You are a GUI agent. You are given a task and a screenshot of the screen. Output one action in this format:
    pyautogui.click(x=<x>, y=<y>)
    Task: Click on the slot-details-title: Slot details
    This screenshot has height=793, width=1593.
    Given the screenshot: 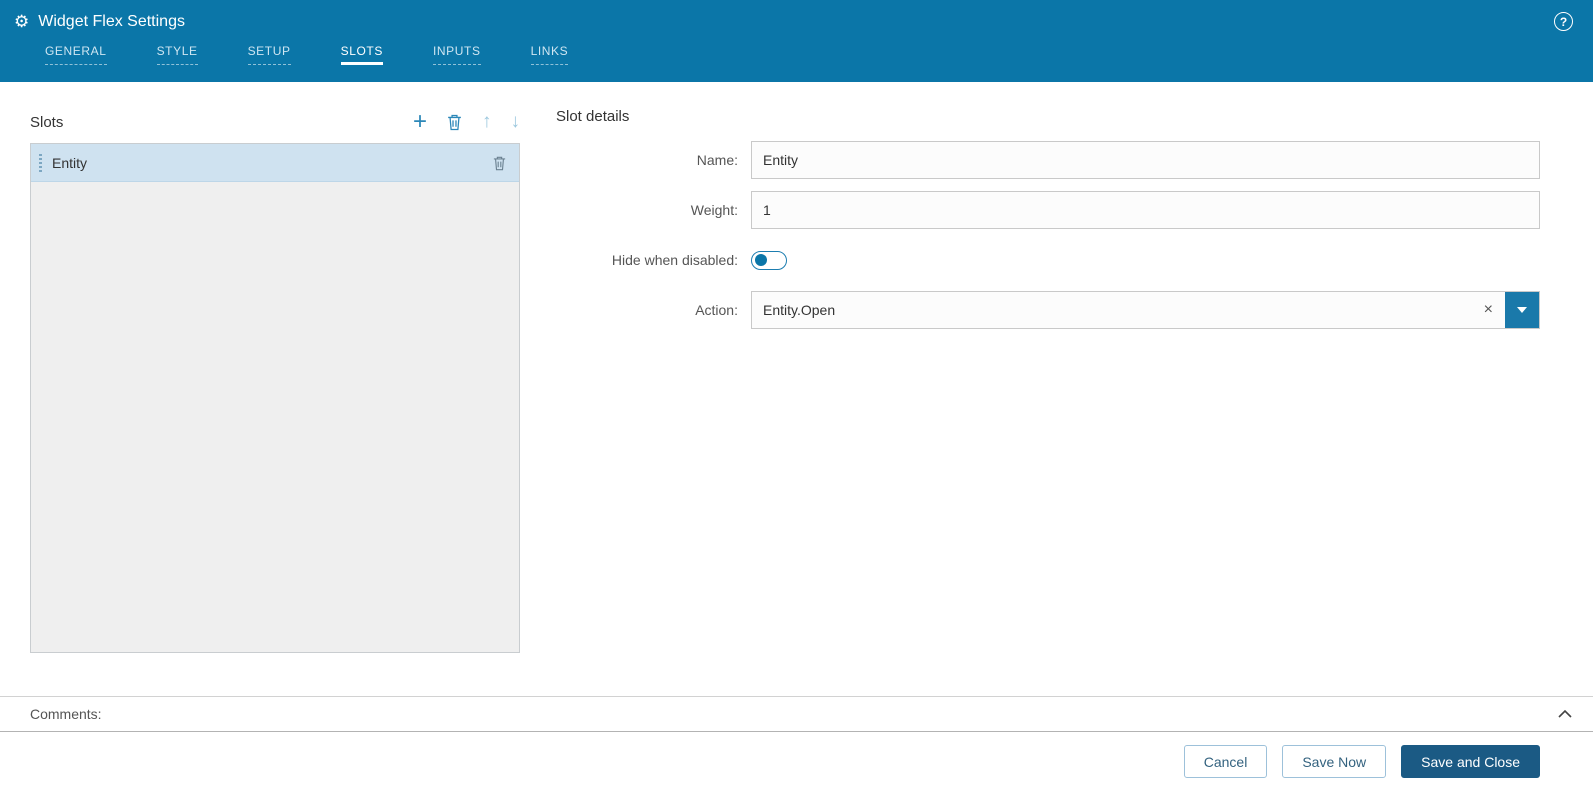 What is the action you would take?
    pyautogui.click(x=593, y=116)
    